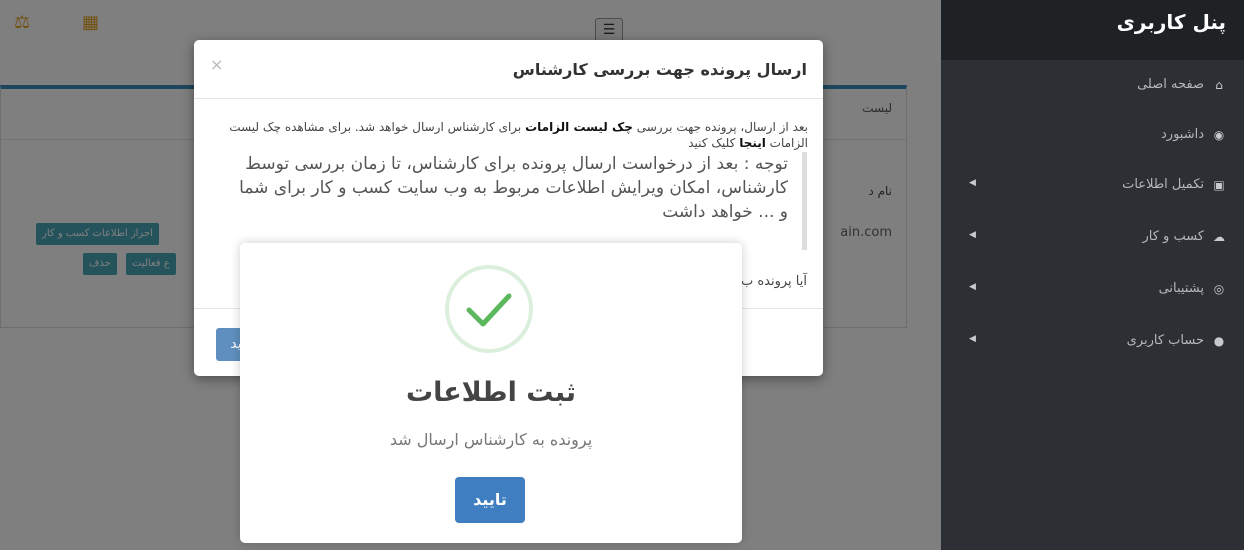 The width and height of the screenshot is (1244, 550). What do you see at coordinates (490, 500) in the screenshot?
I see `ok-button: تایید` at bounding box center [490, 500].